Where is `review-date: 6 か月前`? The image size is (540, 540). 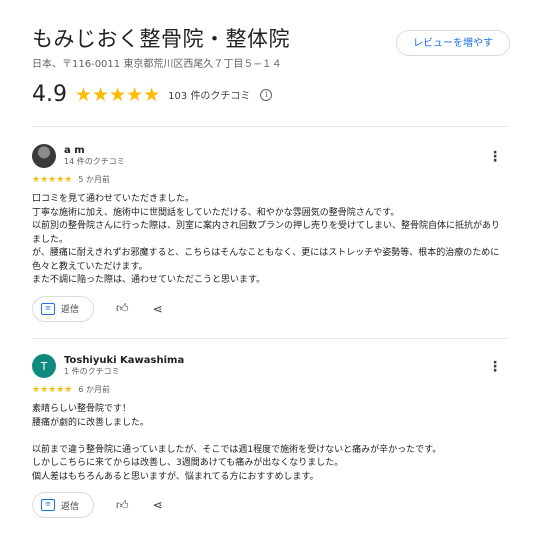 review-date: 6 か月前 is located at coordinates (94, 389).